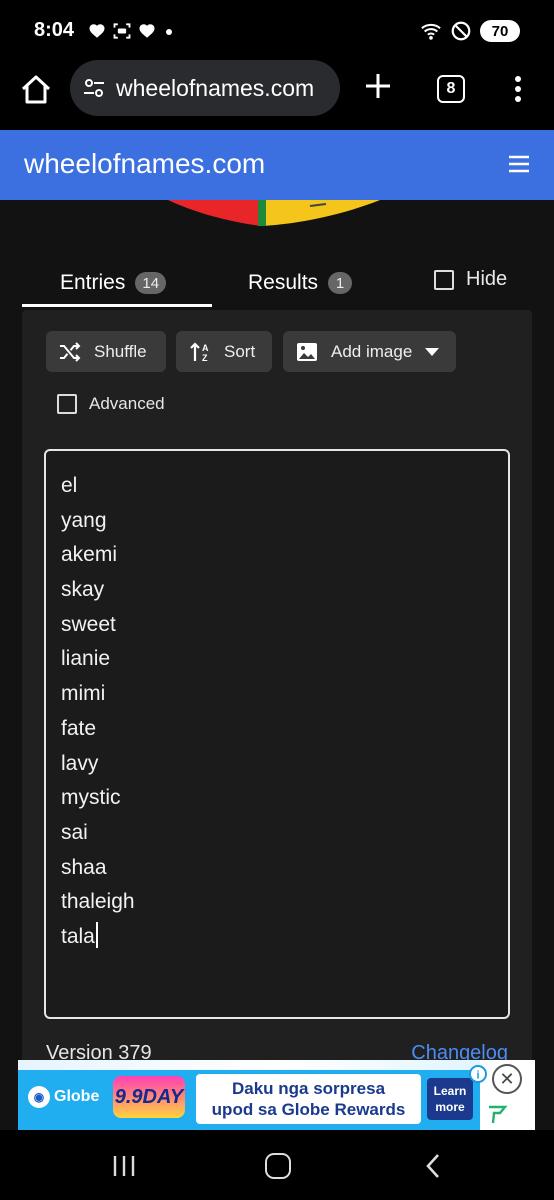  Describe the element at coordinates (124, 1166) in the screenshot. I see `recent-apps-icon` at that location.